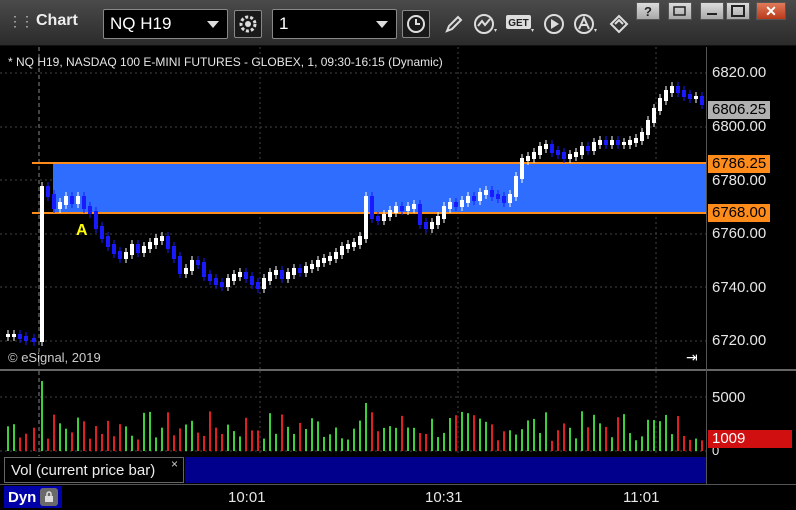  What do you see at coordinates (739, 180) in the screenshot?
I see `price-axis-label: 6780.00` at bounding box center [739, 180].